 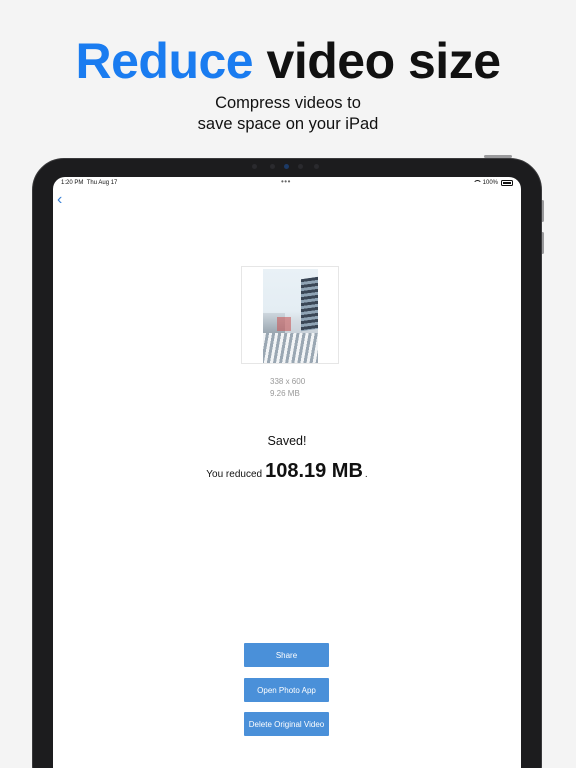 What do you see at coordinates (366, 474) in the screenshot?
I see `reduction-suffix: .` at bounding box center [366, 474].